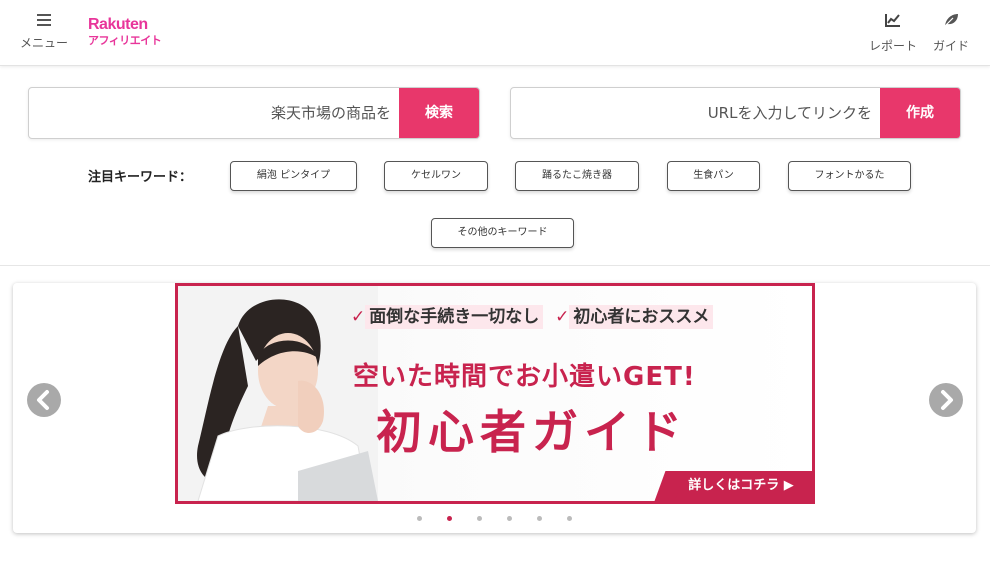 The height and width of the screenshot is (564, 990). What do you see at coordinates (790, 113) in the screenshot?
I see `url-input: URLを入力してリンクを` at bounding box center [790, 113].